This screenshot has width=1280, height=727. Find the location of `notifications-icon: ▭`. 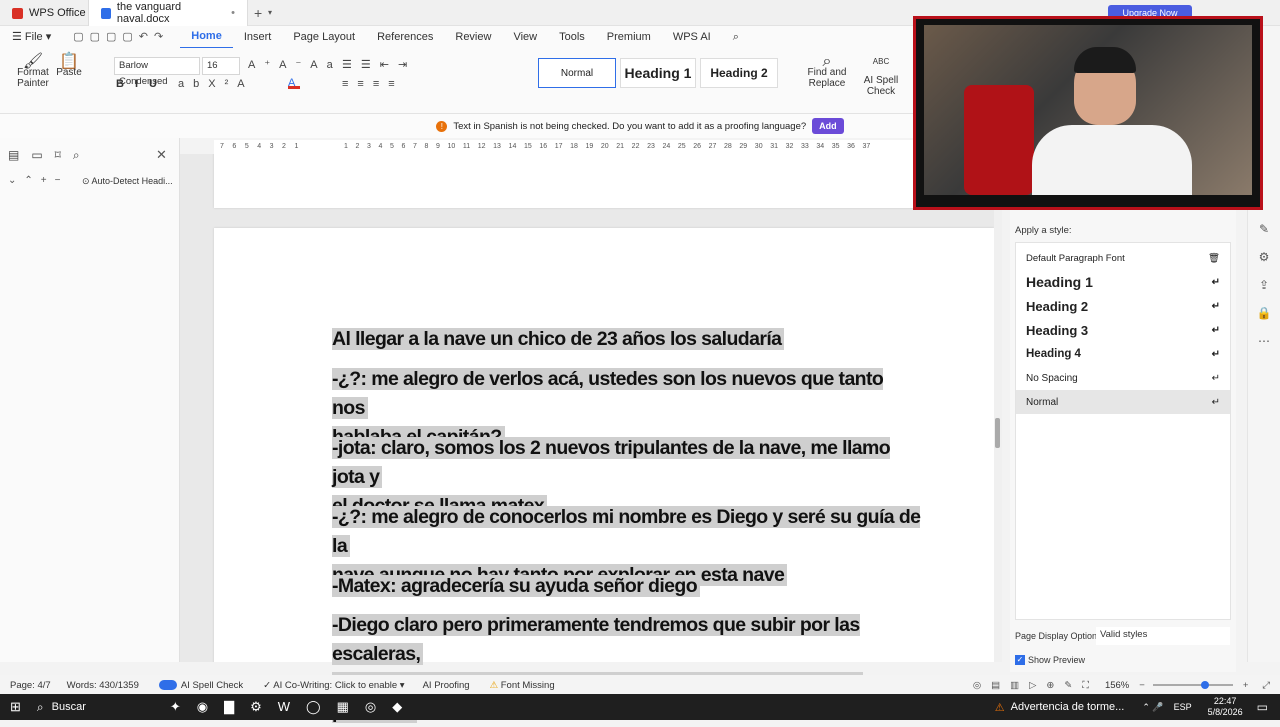

notifications-icon: ▭ is located at coordinates (1262, 707).